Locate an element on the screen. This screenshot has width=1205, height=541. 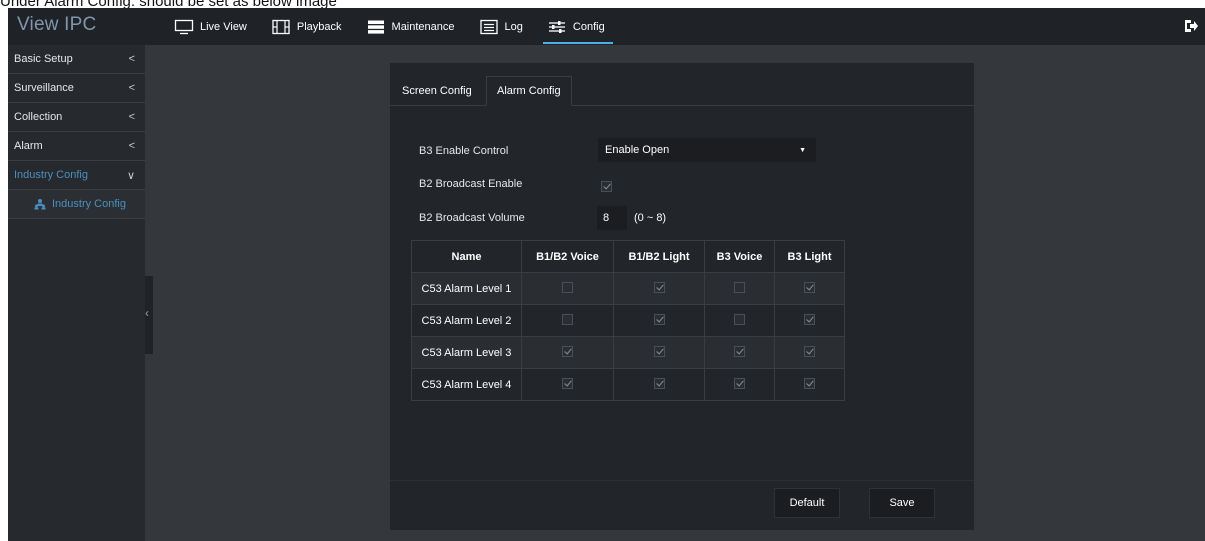
sidebar-item-industry-config: Industry Config ∨ is located at coordinates (76, 175).